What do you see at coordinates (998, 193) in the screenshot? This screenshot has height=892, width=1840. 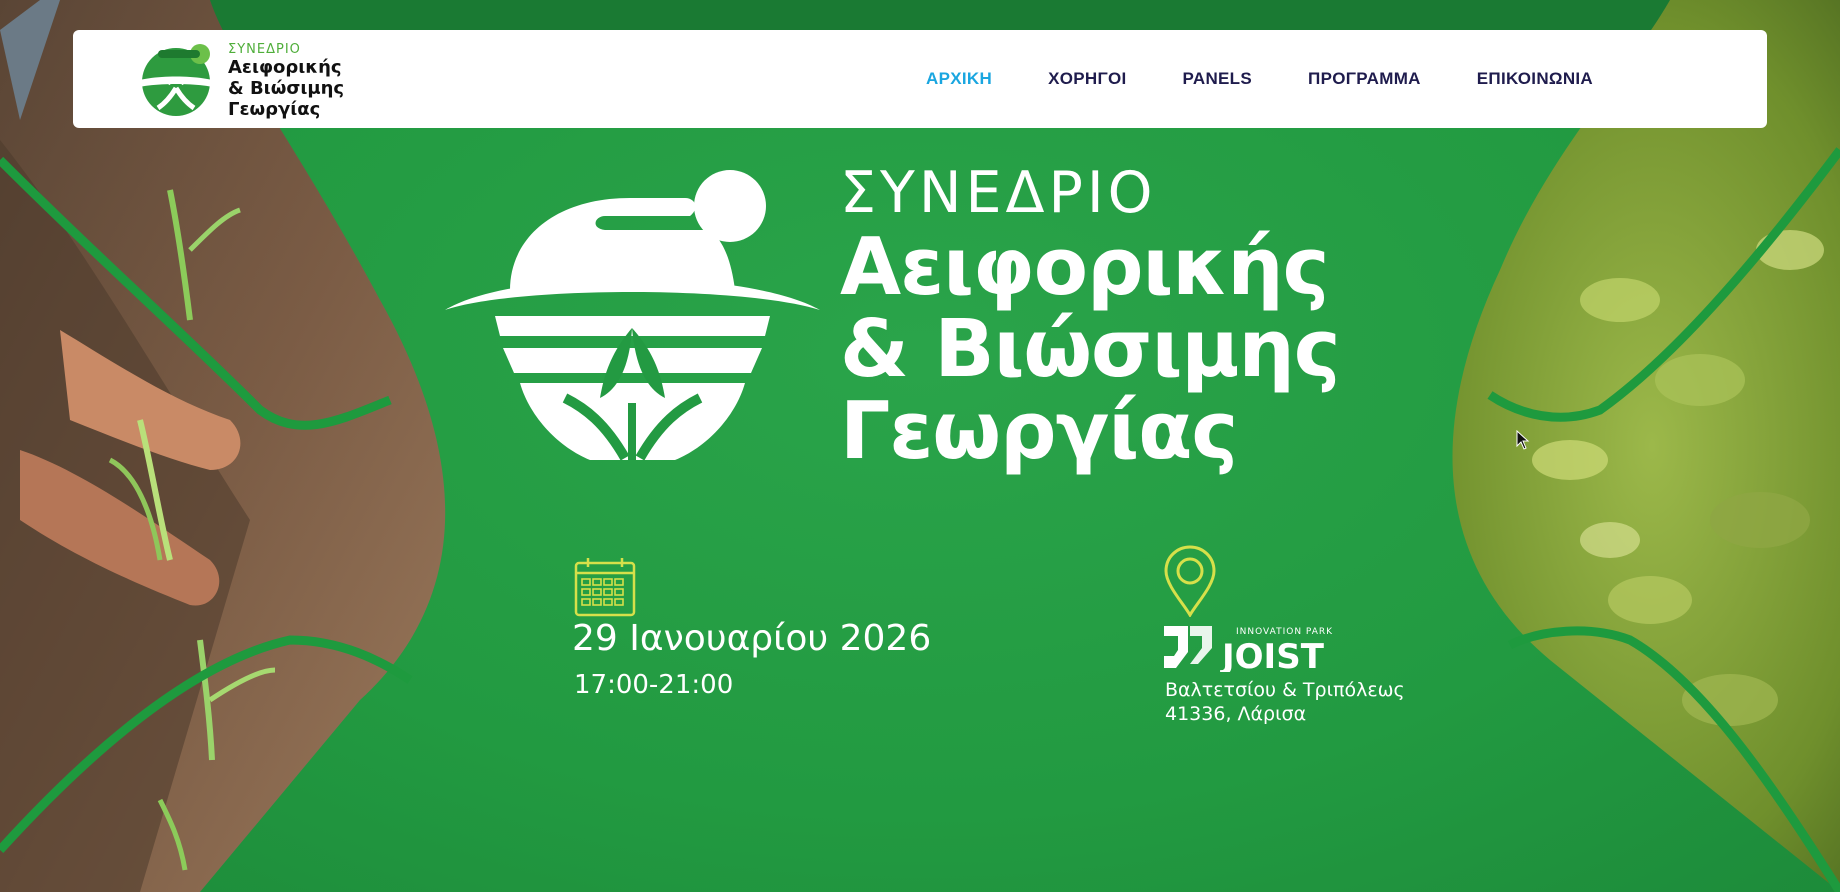 I see `hero-title-small: ΣΥΝΕΔΡΙΟ` at bounding box center [998, 193].